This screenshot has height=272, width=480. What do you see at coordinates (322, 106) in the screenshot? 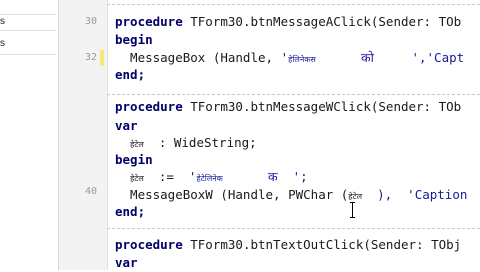
I see `code-text: TForm30.btnMessageWClick(Sender: TOb` at bounding box center [322, 106].